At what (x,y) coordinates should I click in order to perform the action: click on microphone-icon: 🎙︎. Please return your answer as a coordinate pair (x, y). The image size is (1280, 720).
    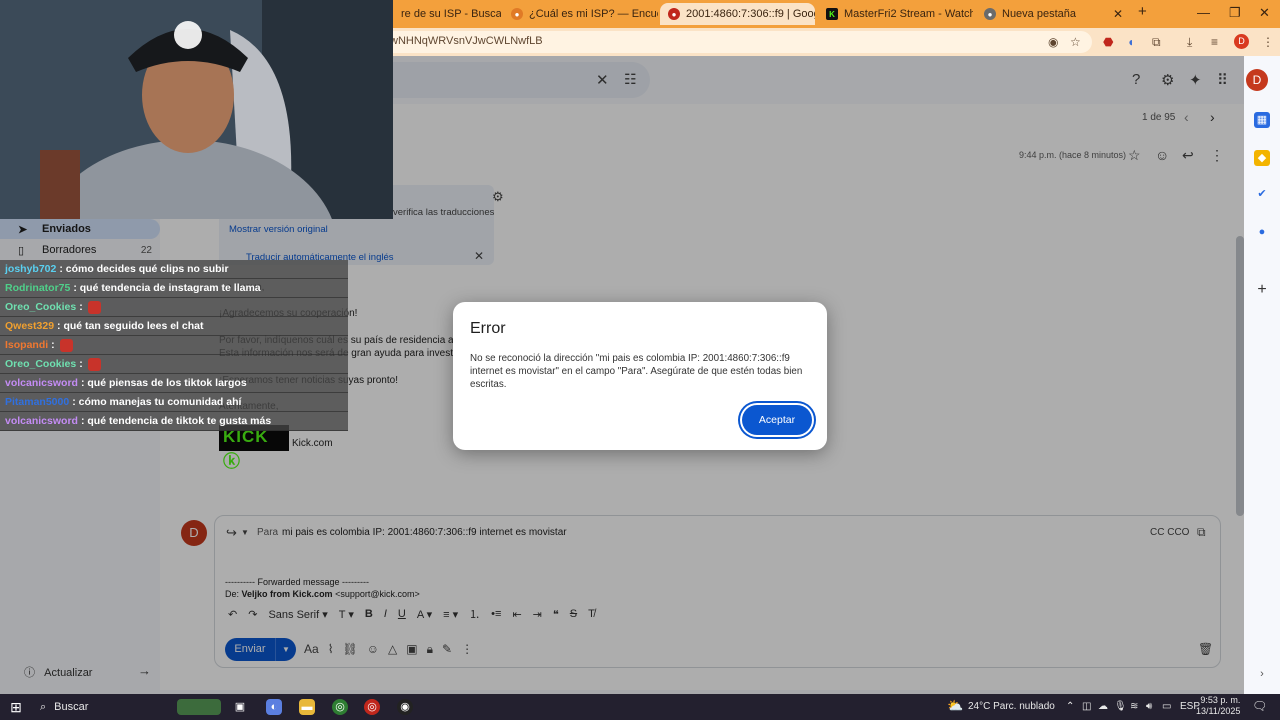
    Looking at the image, I should click on (1120, 706).